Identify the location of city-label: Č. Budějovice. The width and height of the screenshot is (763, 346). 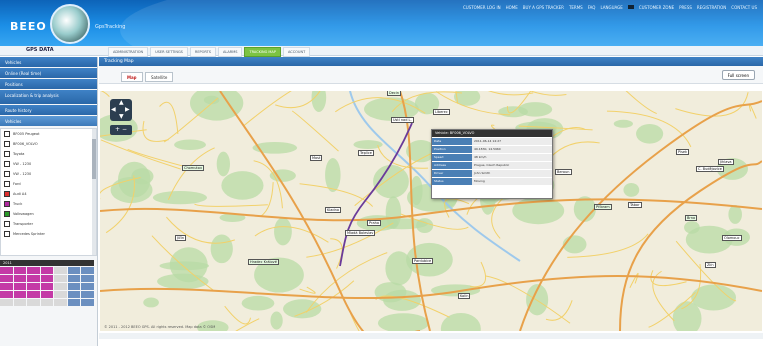
(710, 169).